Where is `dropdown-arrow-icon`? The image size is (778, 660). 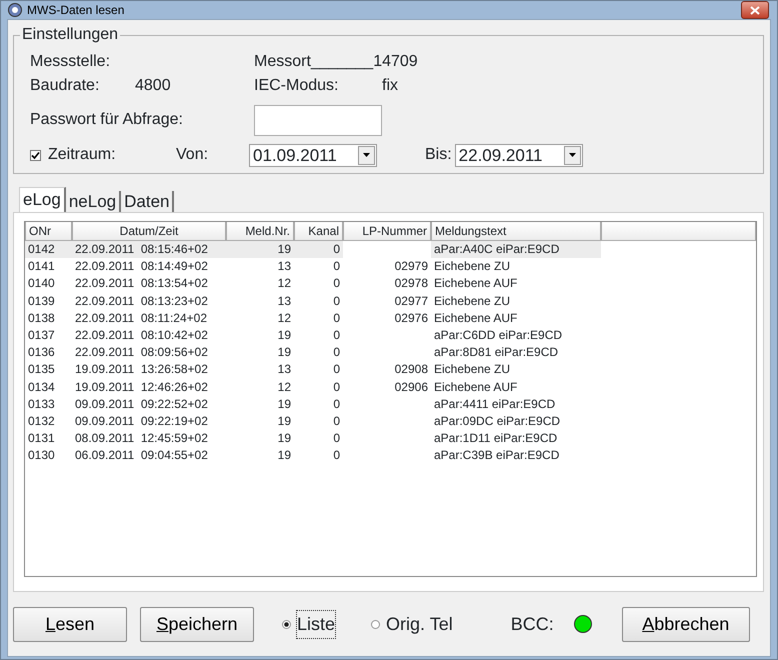
dropdown-arrow-icon is located at coordinates (366, 155).